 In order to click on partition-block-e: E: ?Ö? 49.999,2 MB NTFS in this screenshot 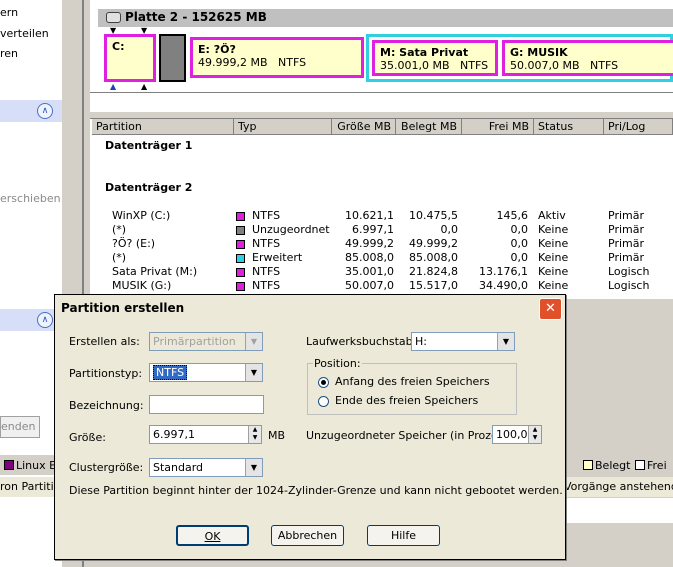, I will do `click(277, 57)`.